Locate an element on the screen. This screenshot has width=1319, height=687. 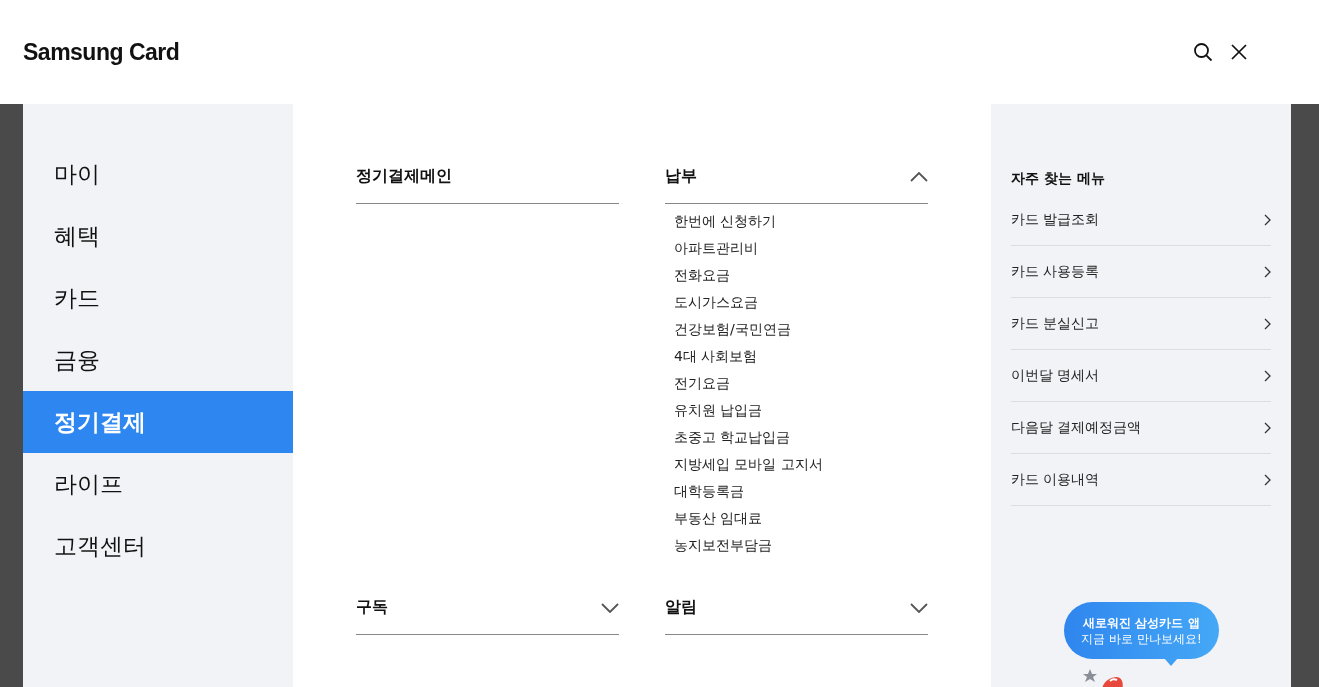
nav-item: 정기결제 is located at coordinates (158, 422).